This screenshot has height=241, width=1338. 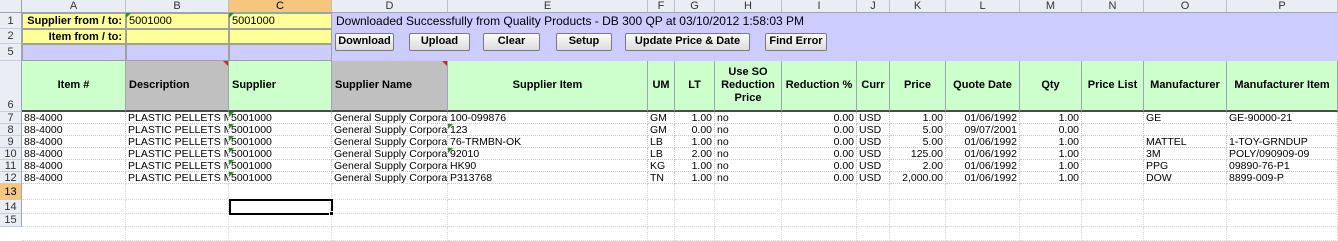 What do you see at coordinates (918, 166) in the screenshot?
I see `cell-price: 2.00` at bounding box center [918, 166].